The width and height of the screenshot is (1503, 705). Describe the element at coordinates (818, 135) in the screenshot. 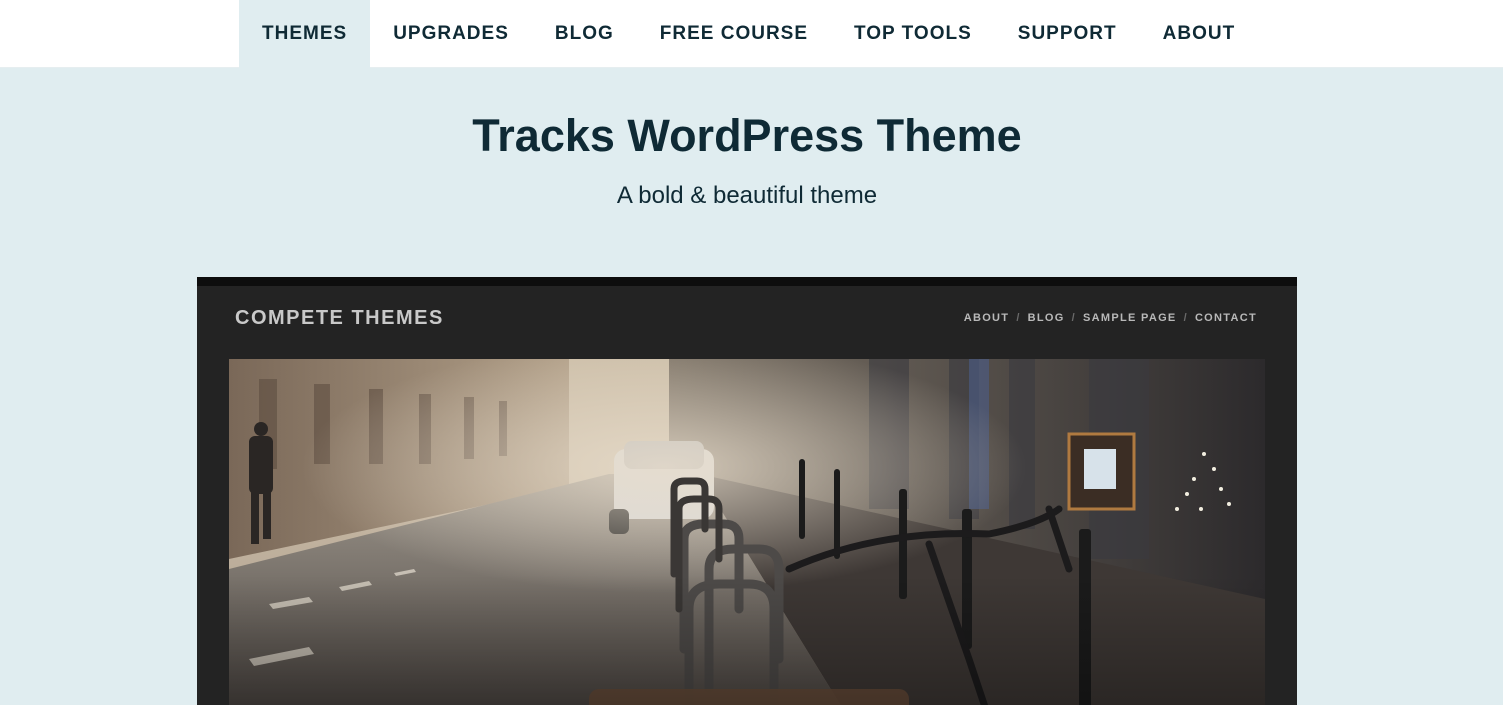

I see `page-title-rest: WordPress Theme` at that location.